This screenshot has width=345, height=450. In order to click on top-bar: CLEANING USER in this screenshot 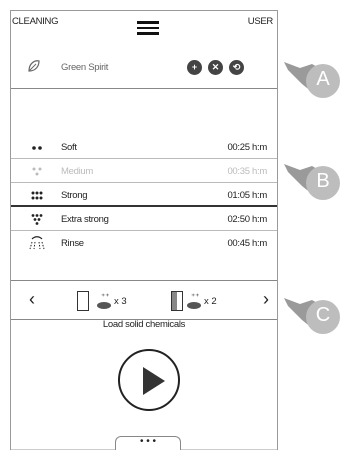, I will do `click(144, 27)`.